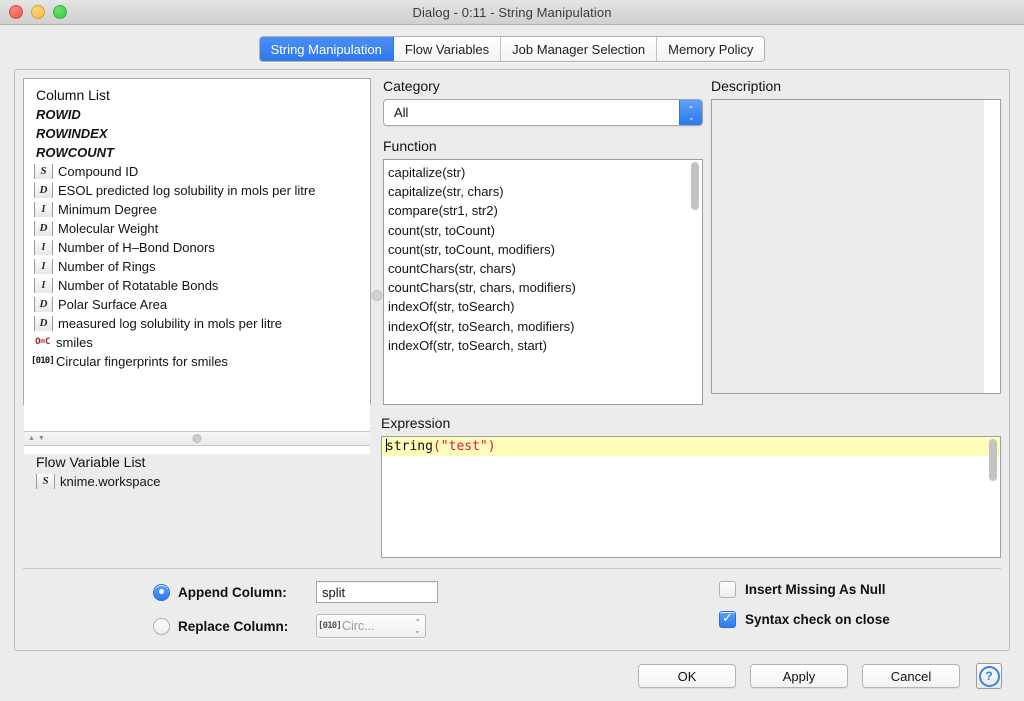 This screenshot has width=1024, height=701. Describe the element at coordinates (545, 326) in the screenshot. I see `function-item: indexOf(str, toSearch, modifiers)` at that location.